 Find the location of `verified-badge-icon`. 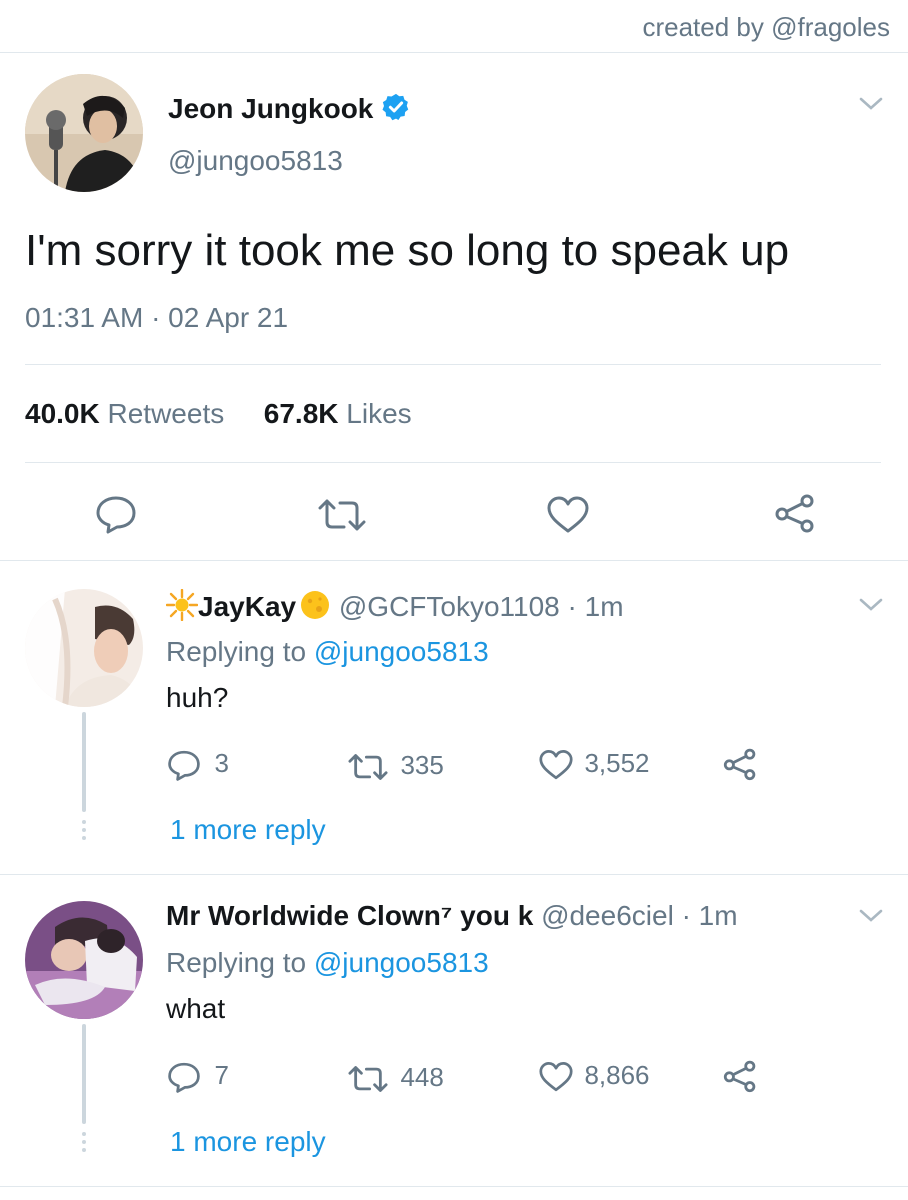

verified-badge-icon is located at coordinates (396, 110).